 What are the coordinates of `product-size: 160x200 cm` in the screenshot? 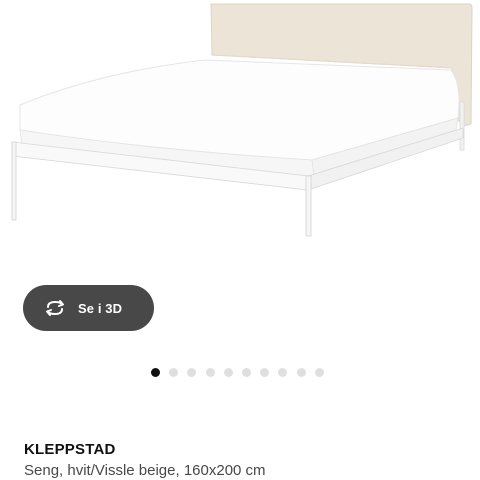 It's located at (224, 470).